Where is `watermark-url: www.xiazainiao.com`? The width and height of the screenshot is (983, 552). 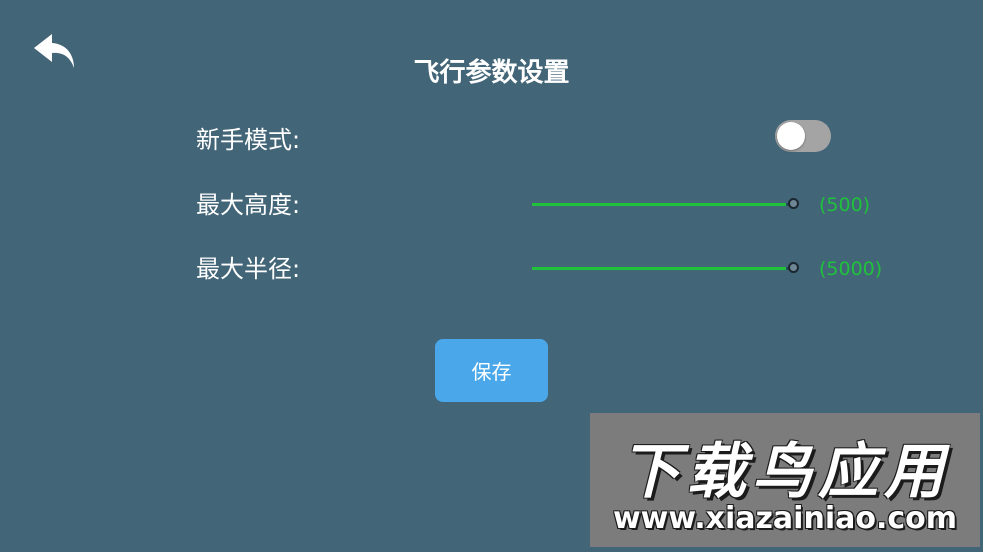
watermark-url: www.xiazainiao.com is located at coordinates (785, 518).